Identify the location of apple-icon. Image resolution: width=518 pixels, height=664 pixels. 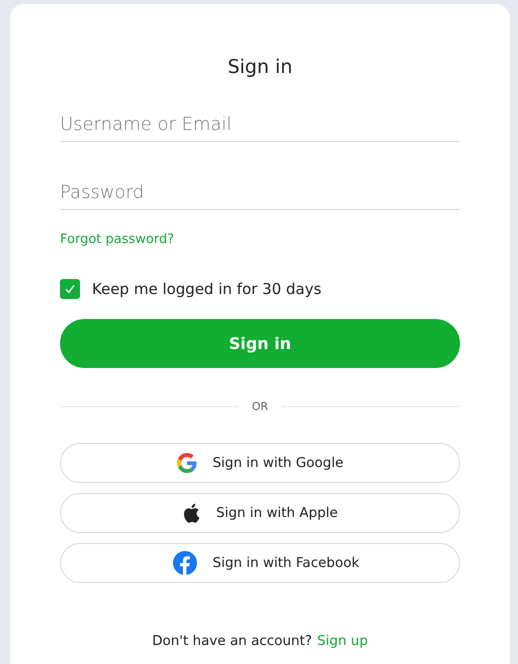
(191, 513).